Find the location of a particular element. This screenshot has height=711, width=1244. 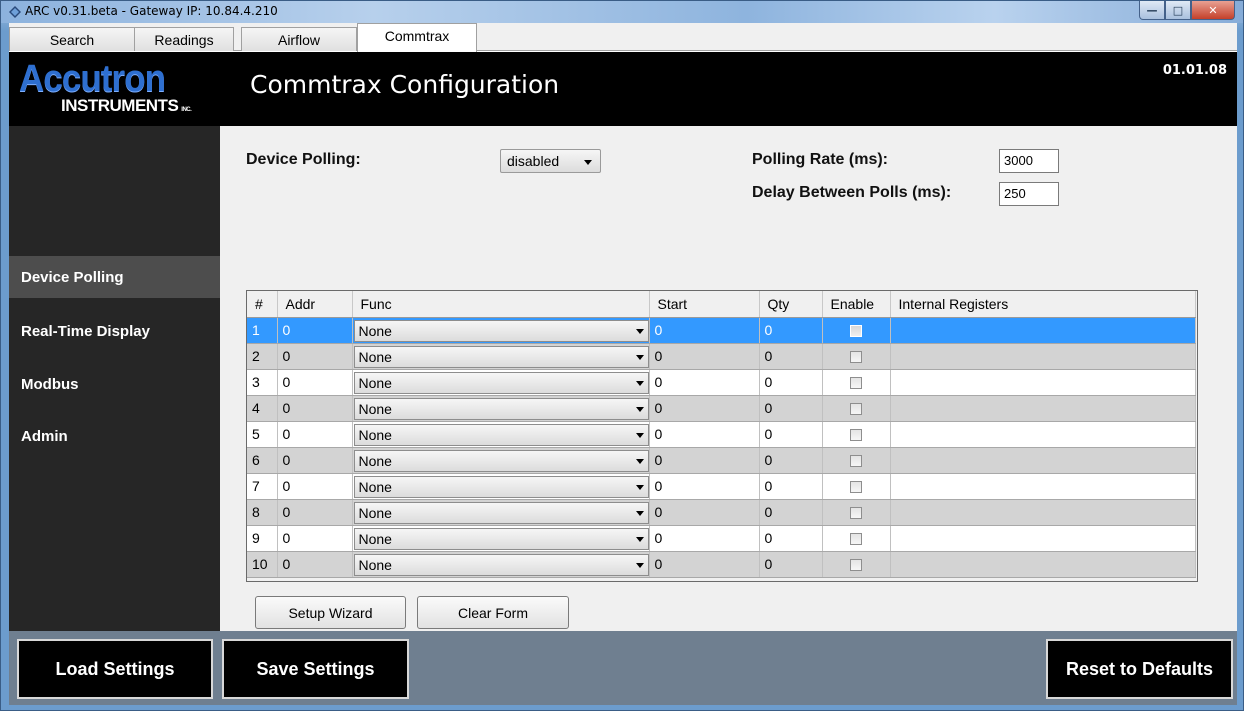

device-polling-select: disabled is located at coordinates (550, 161).